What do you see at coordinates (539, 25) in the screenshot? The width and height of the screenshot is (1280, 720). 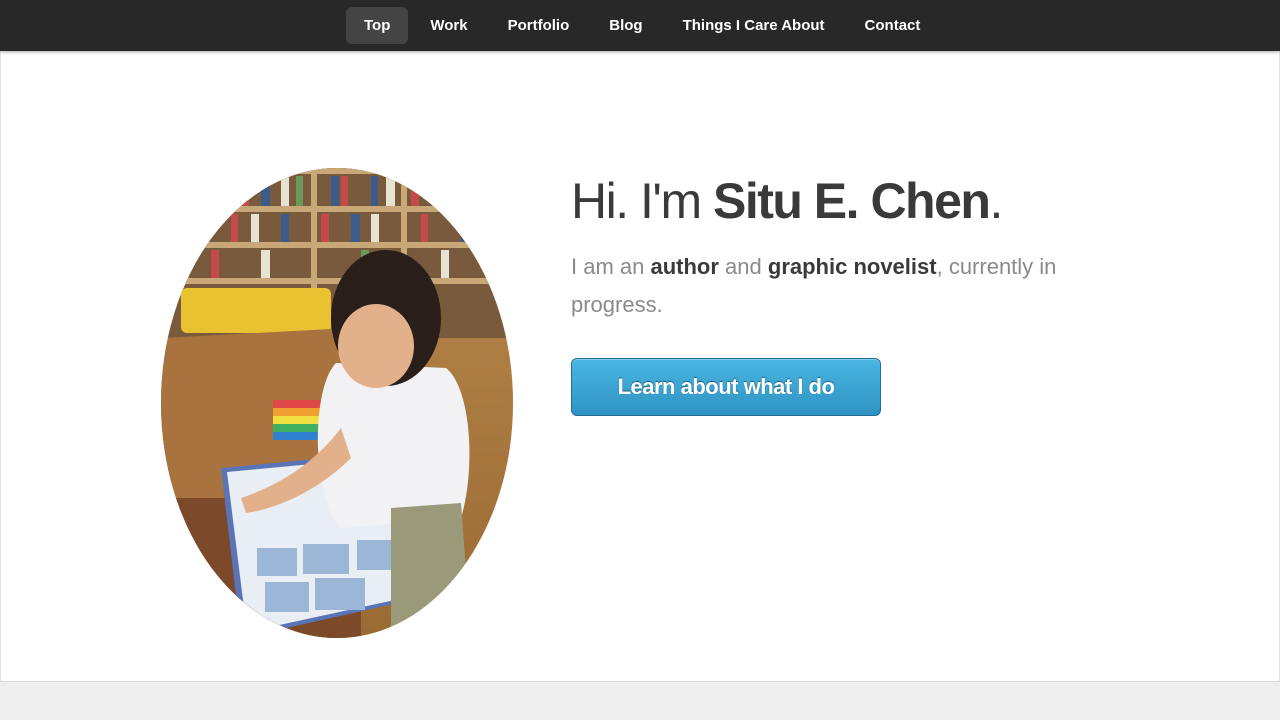 I see `nav-item-portfolio: Portfolio` at bounding box center [539, 25].